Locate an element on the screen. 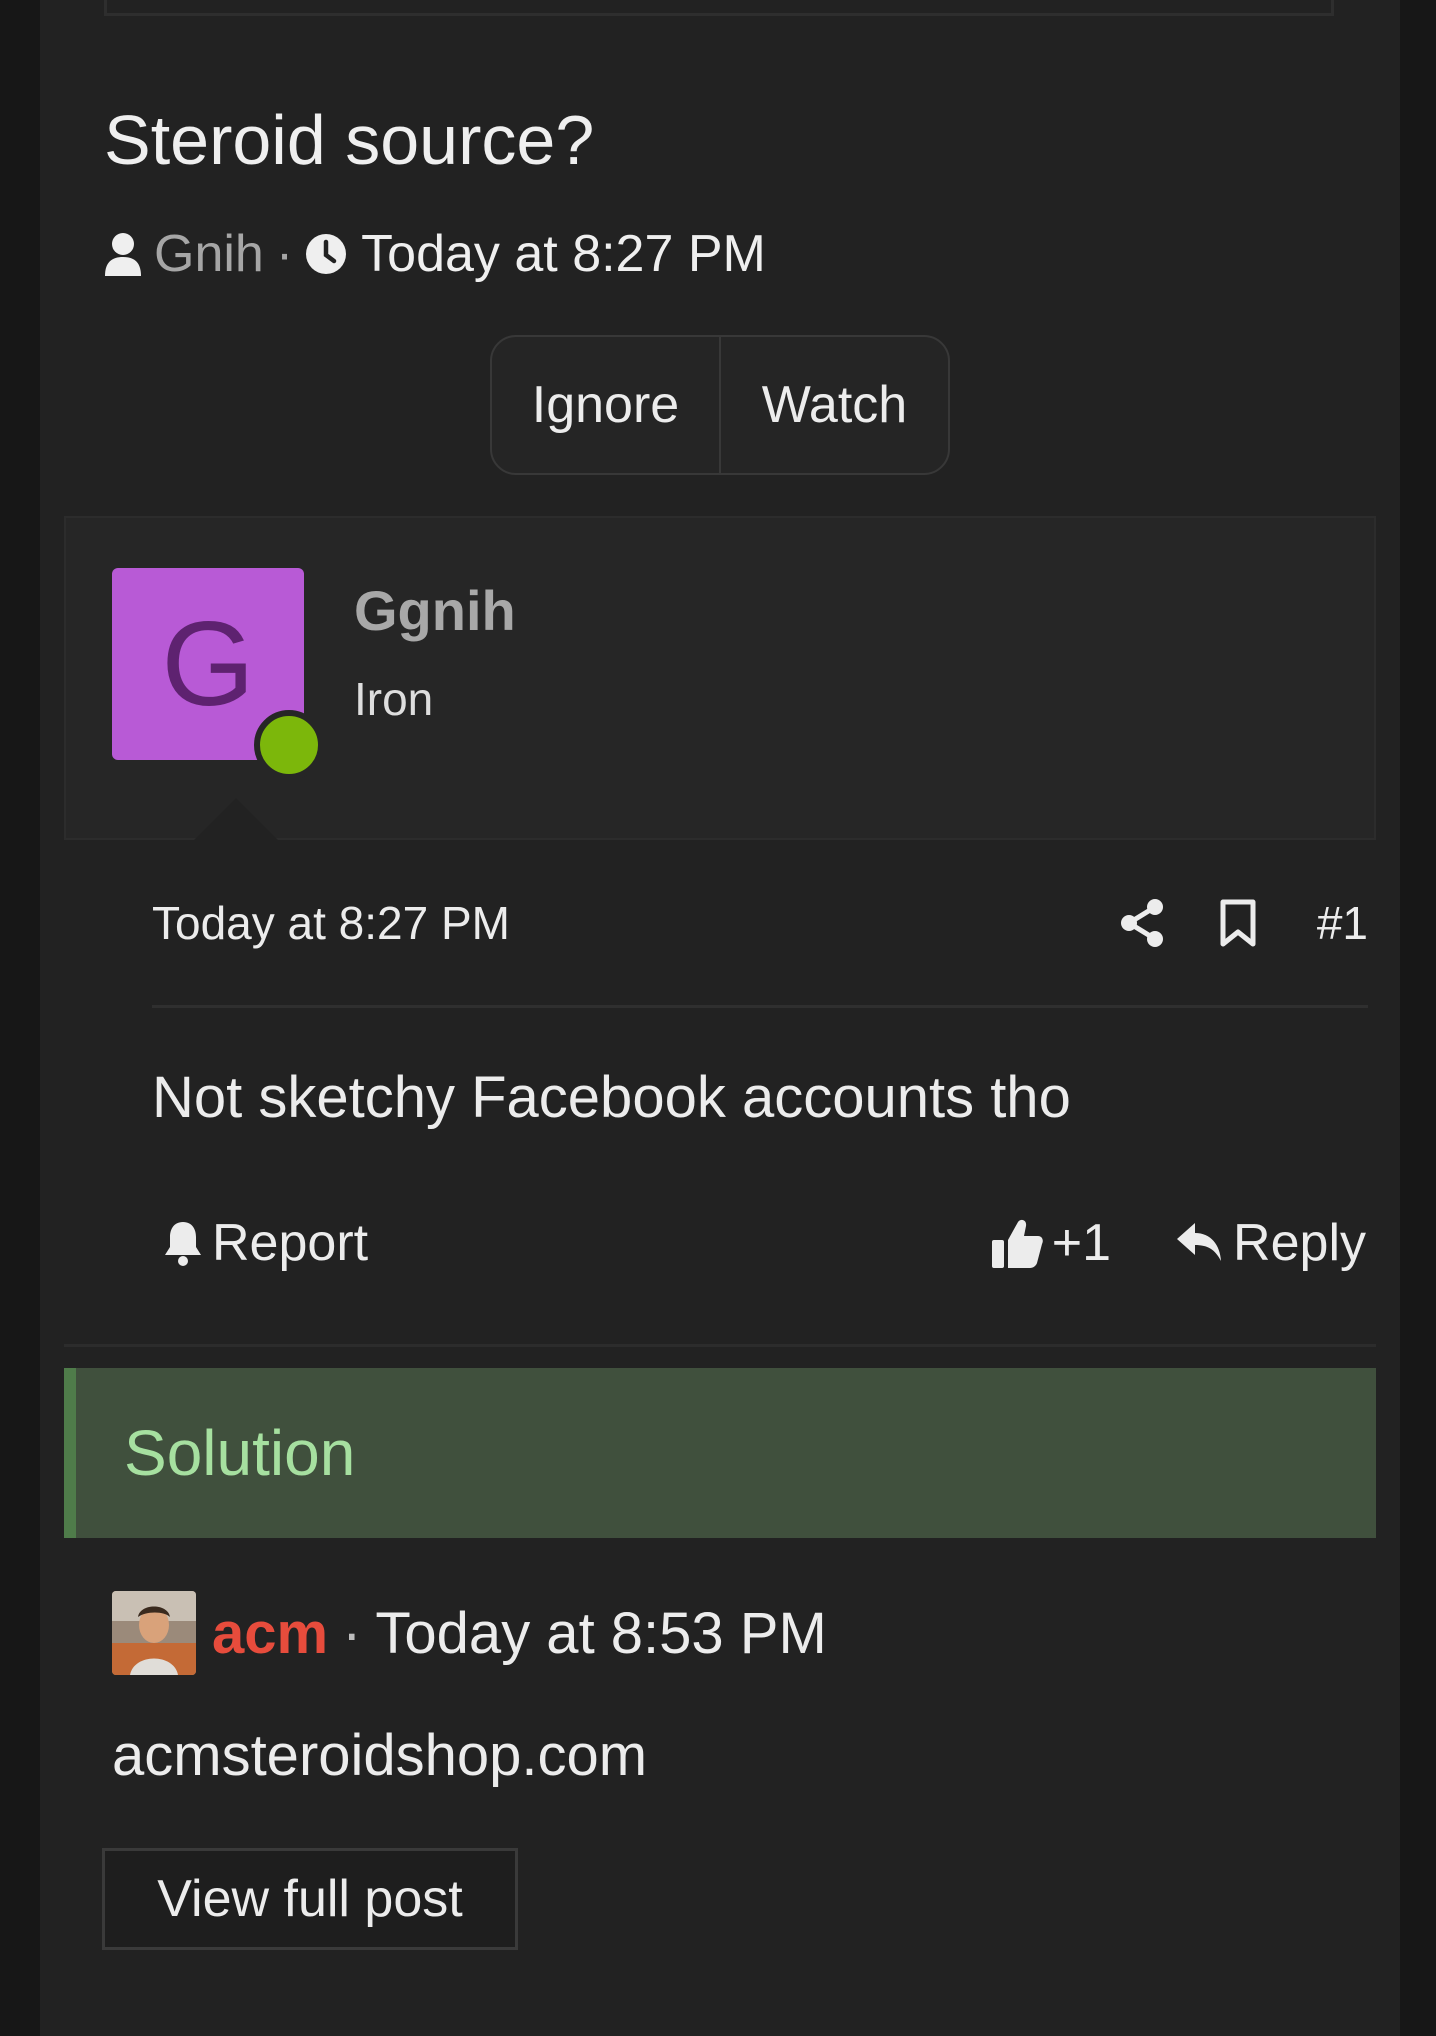  solution-meta: acm · Today at 8:53 PM is located at coordinates (469, 1633).